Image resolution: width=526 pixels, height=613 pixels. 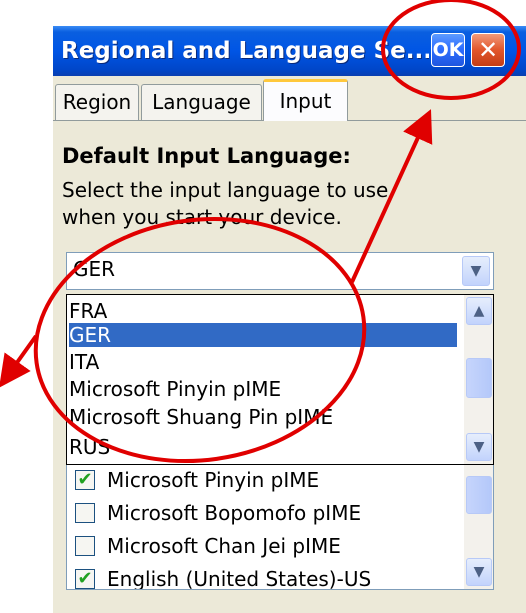 I want to click on dropdown-option: Microsoft Pinyin pIME, so click(x=263, y=389).